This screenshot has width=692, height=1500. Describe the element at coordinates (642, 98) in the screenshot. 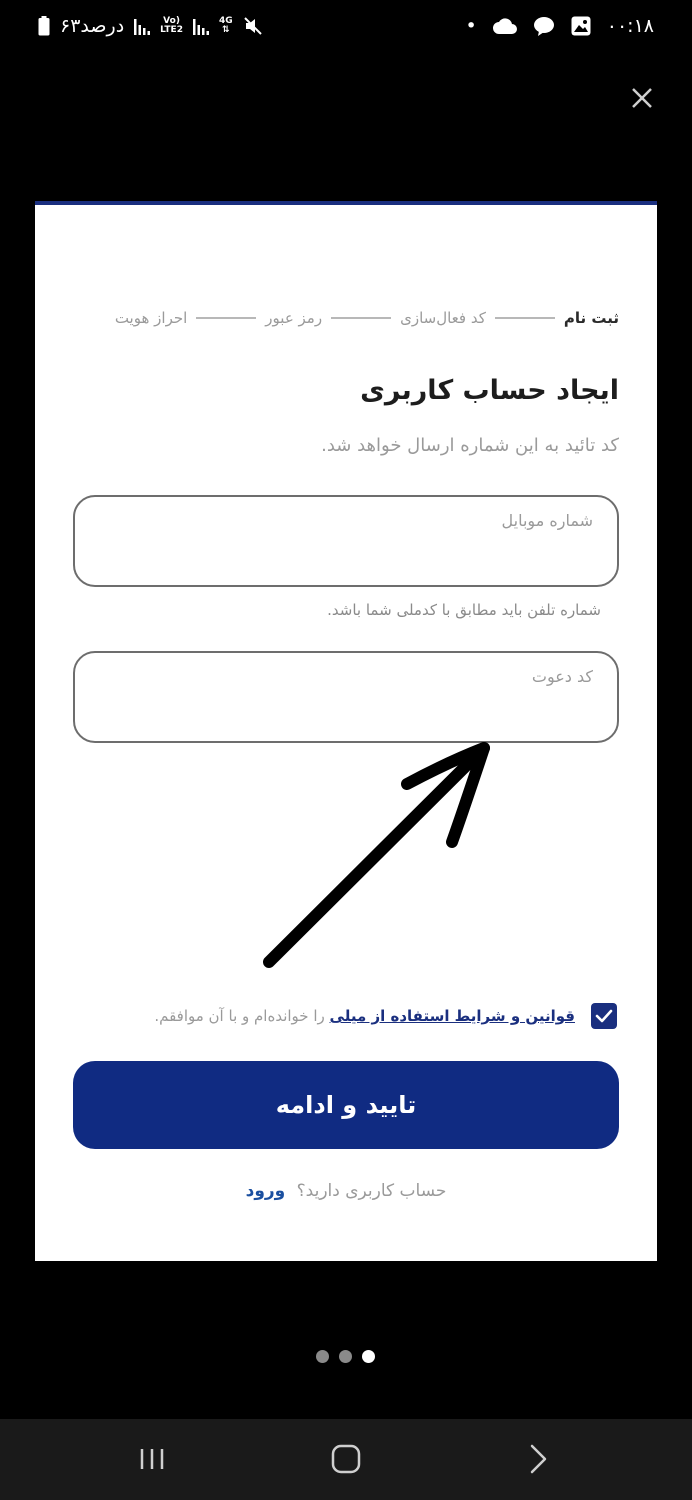

I see `close-icon` at that location.